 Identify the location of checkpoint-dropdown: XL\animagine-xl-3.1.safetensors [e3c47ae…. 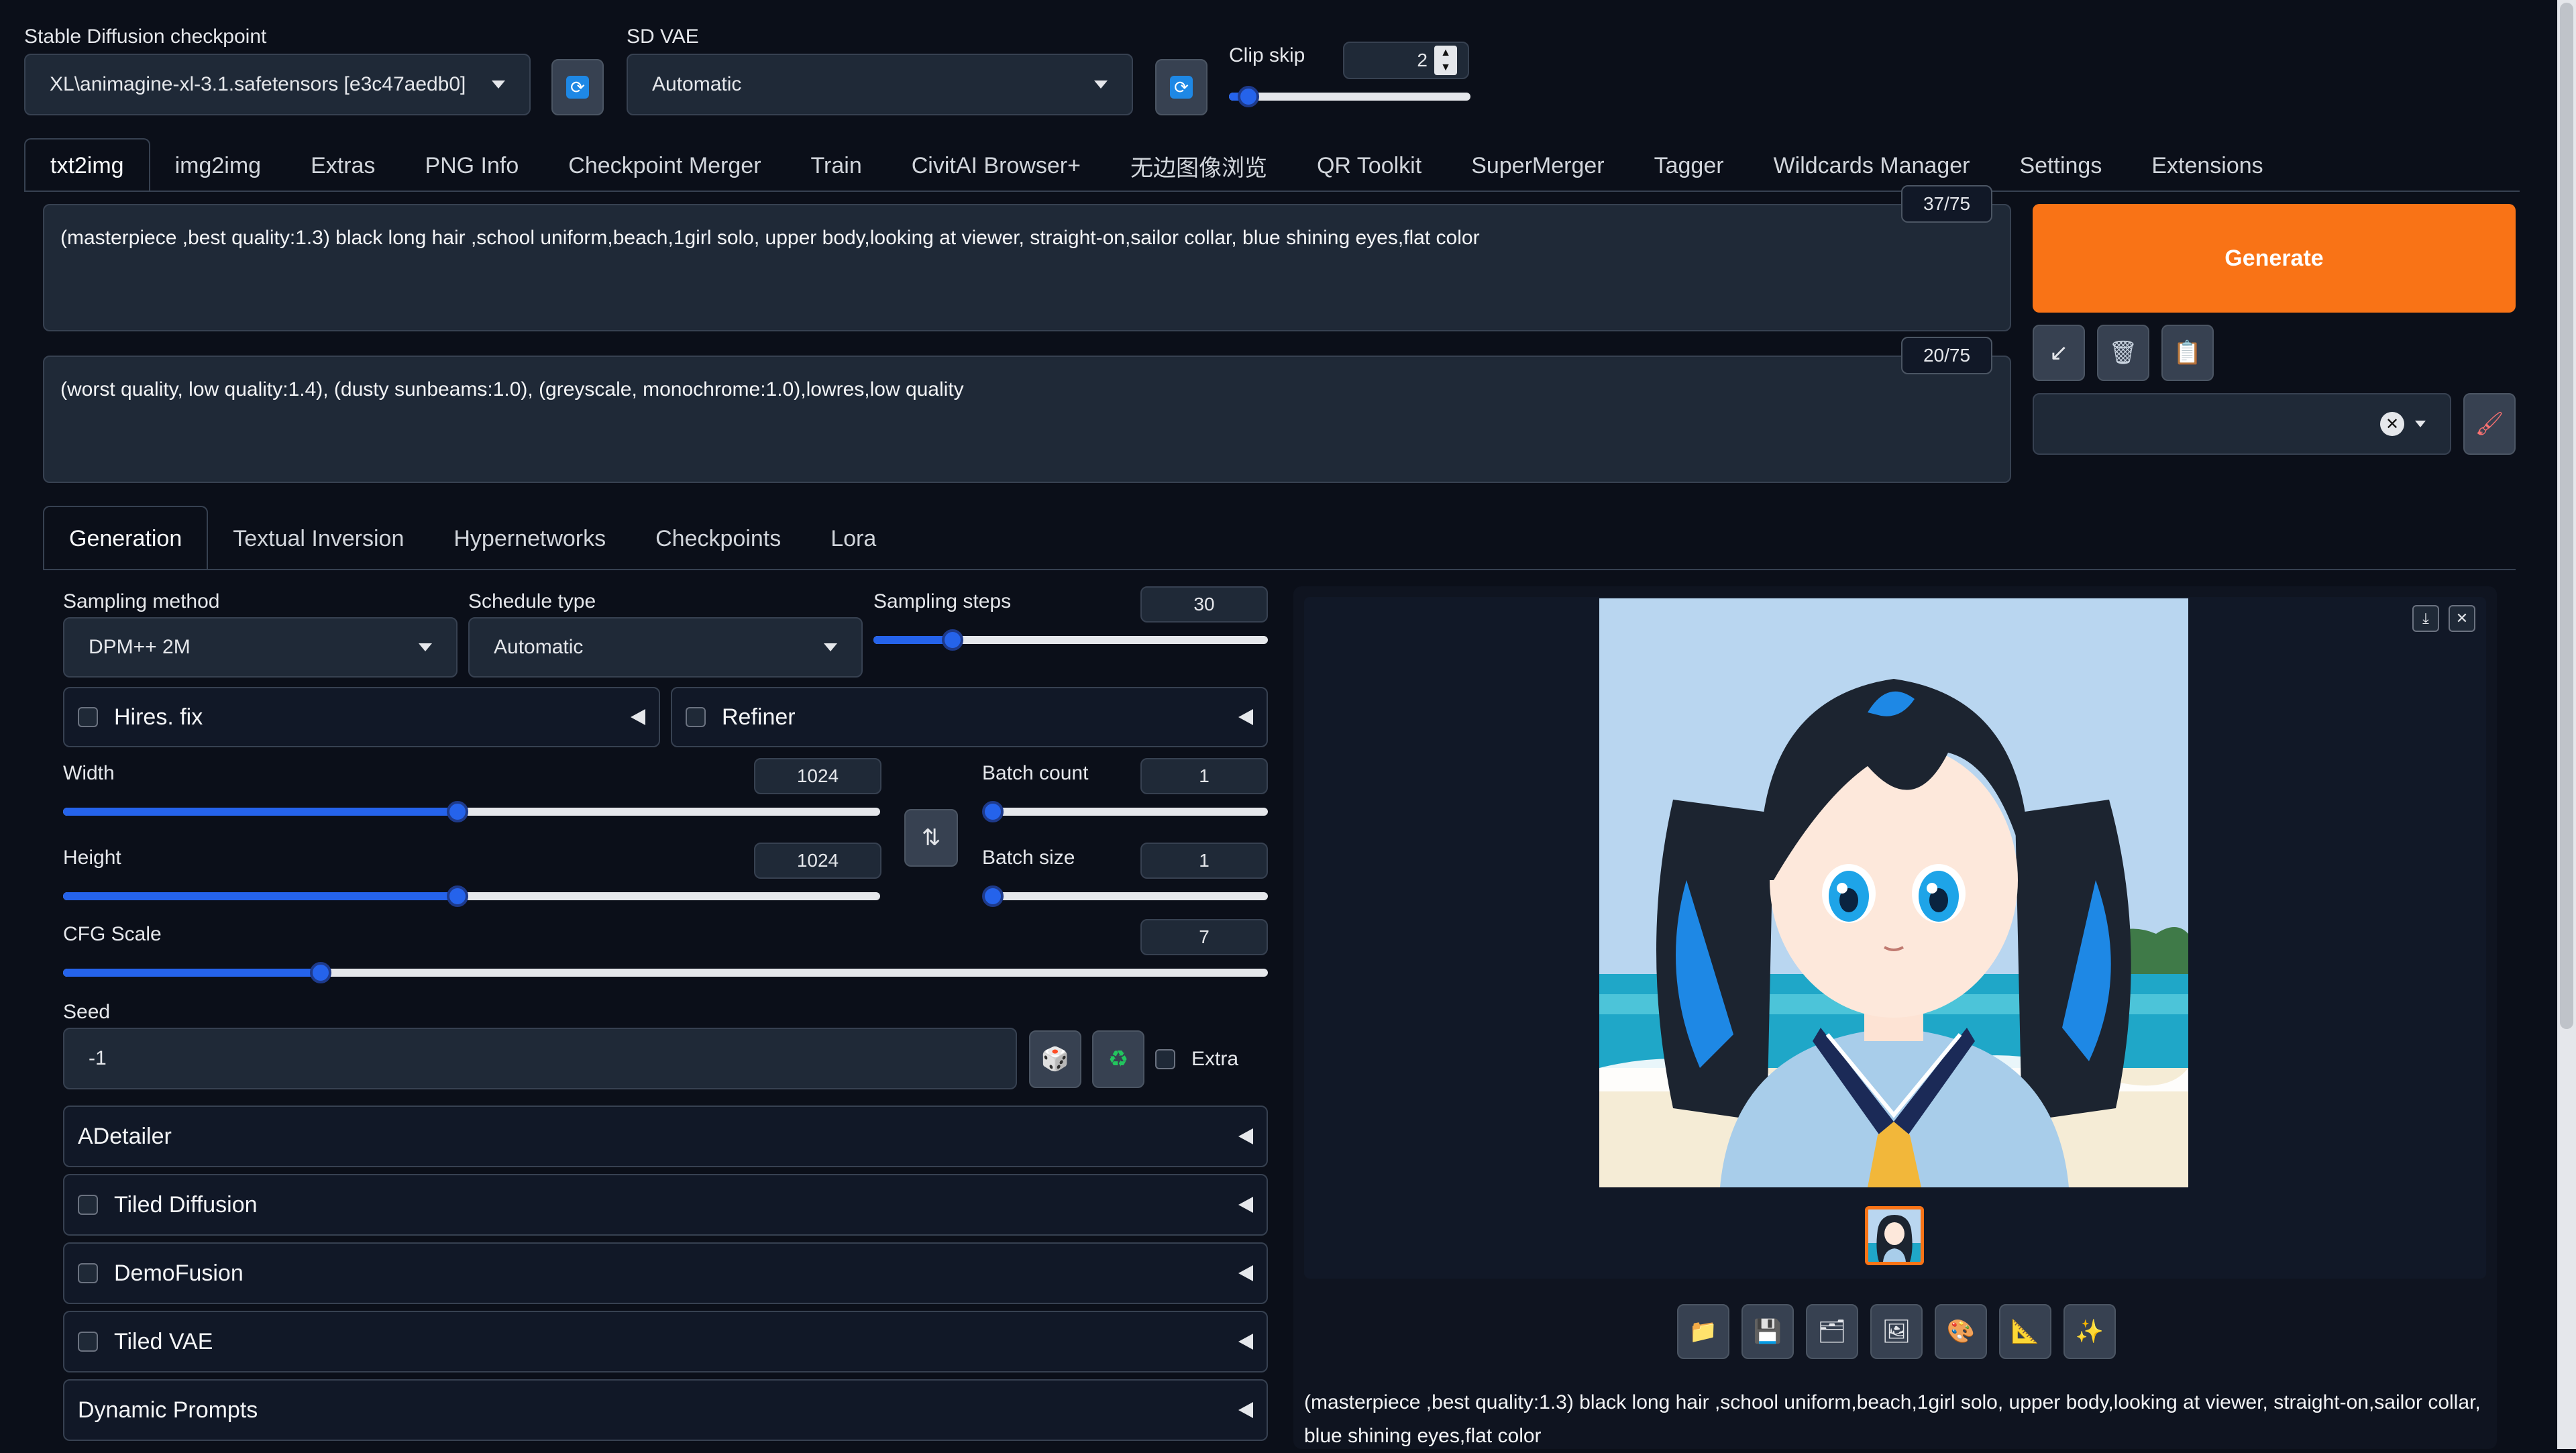
(277, 85).